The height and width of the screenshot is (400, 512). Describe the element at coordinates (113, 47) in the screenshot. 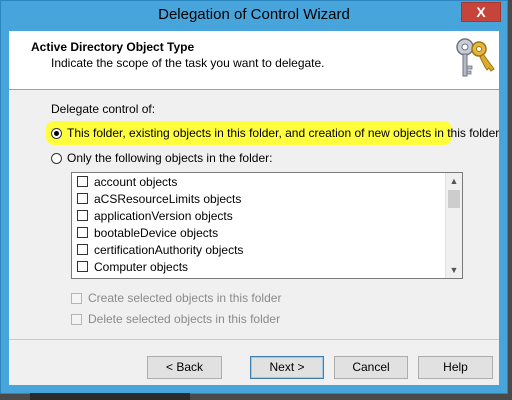

I see `page-title: Active Directory Object Type` at that location.